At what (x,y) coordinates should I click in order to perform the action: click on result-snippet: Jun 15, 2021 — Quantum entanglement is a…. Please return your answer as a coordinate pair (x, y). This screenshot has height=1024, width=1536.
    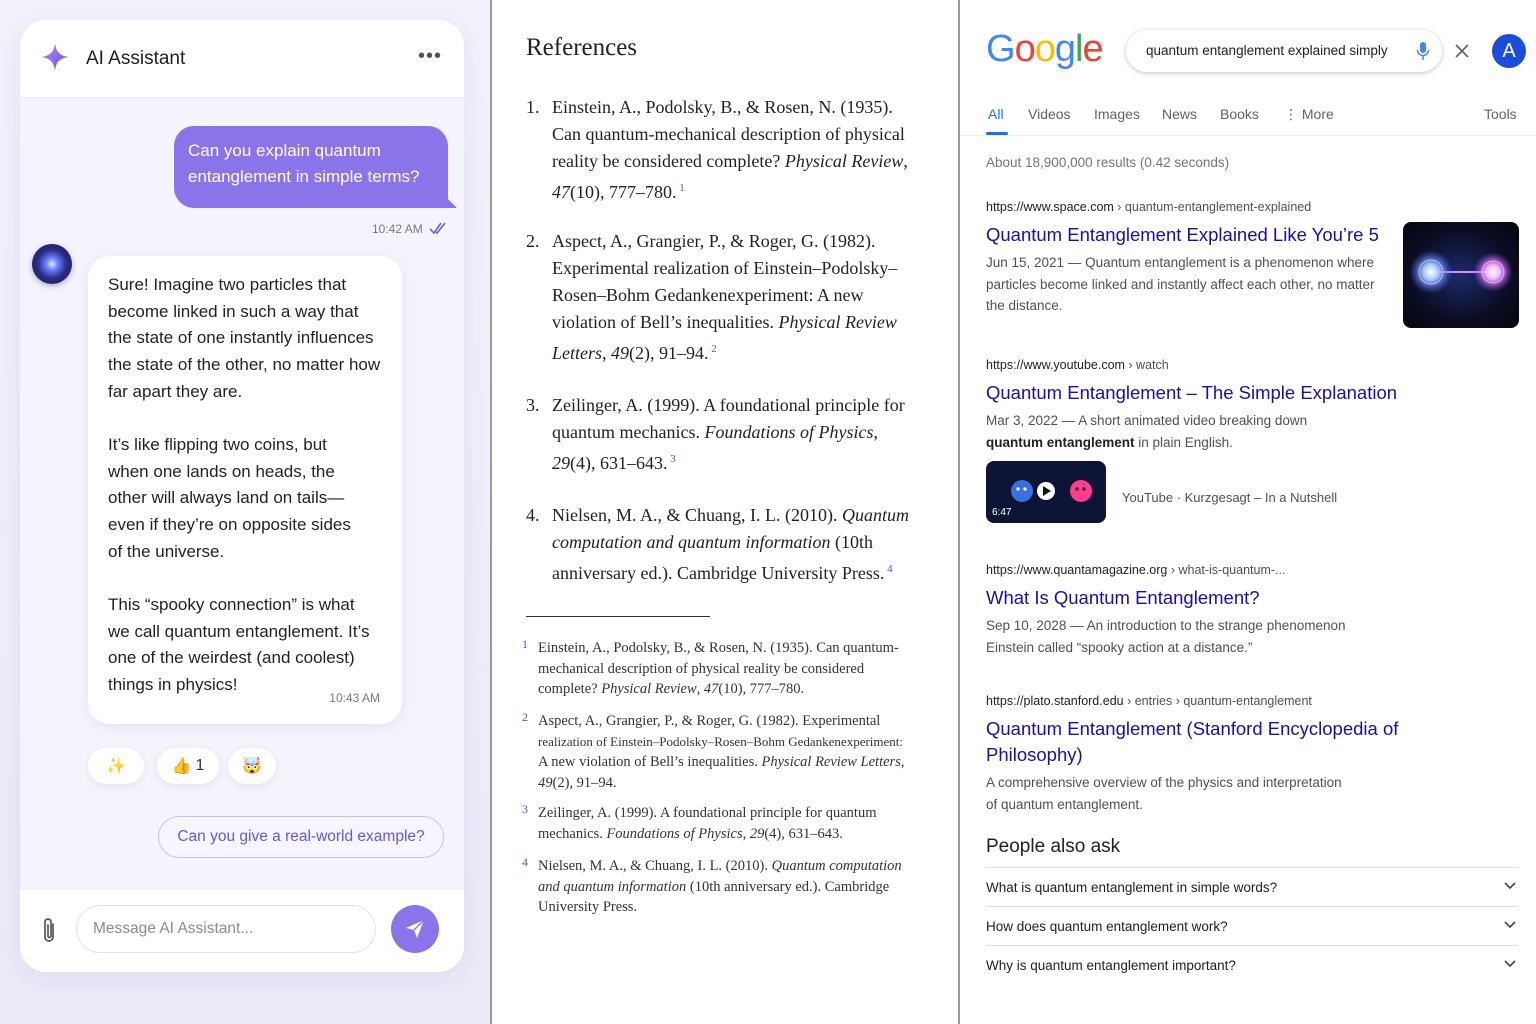
    Looking at the image, I should click on (1180, 284).